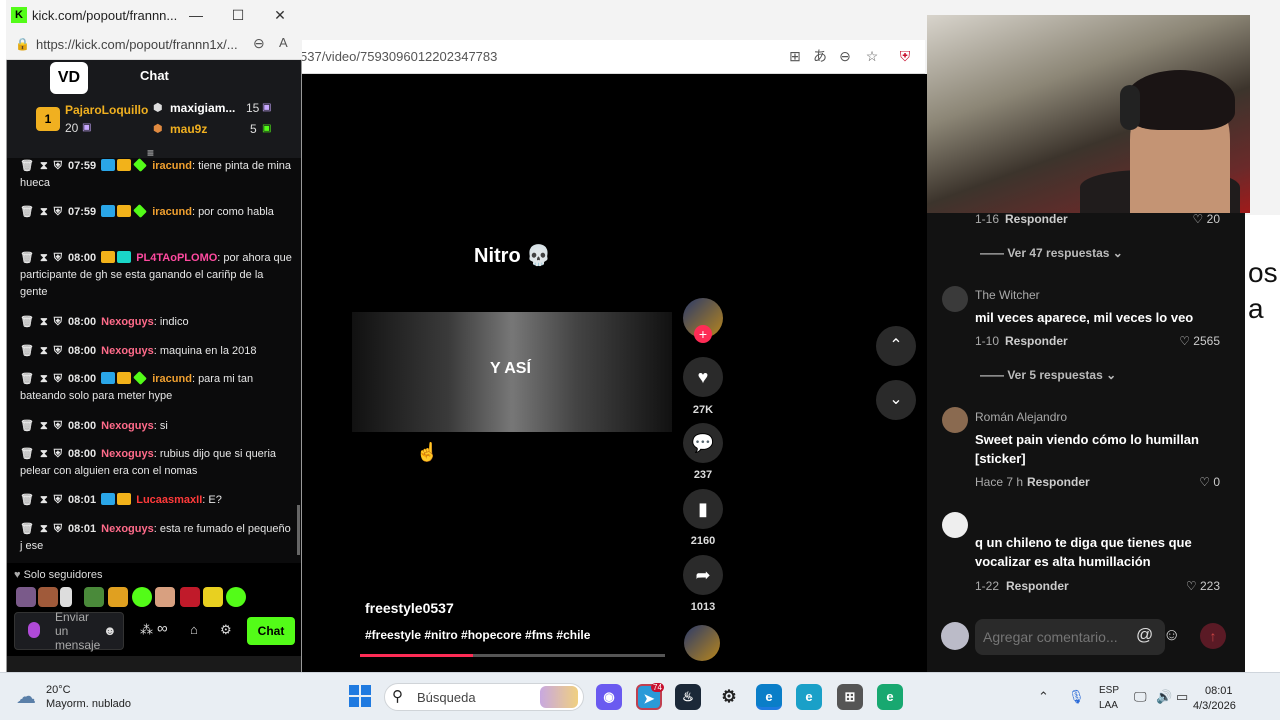 Image resolution: width=1280 pixels, height=720 pixels. What do you see at coordinates (703, 377) in the screenshot?
I see `like-heart-icon: ♥` at bounding box center [703, 377].